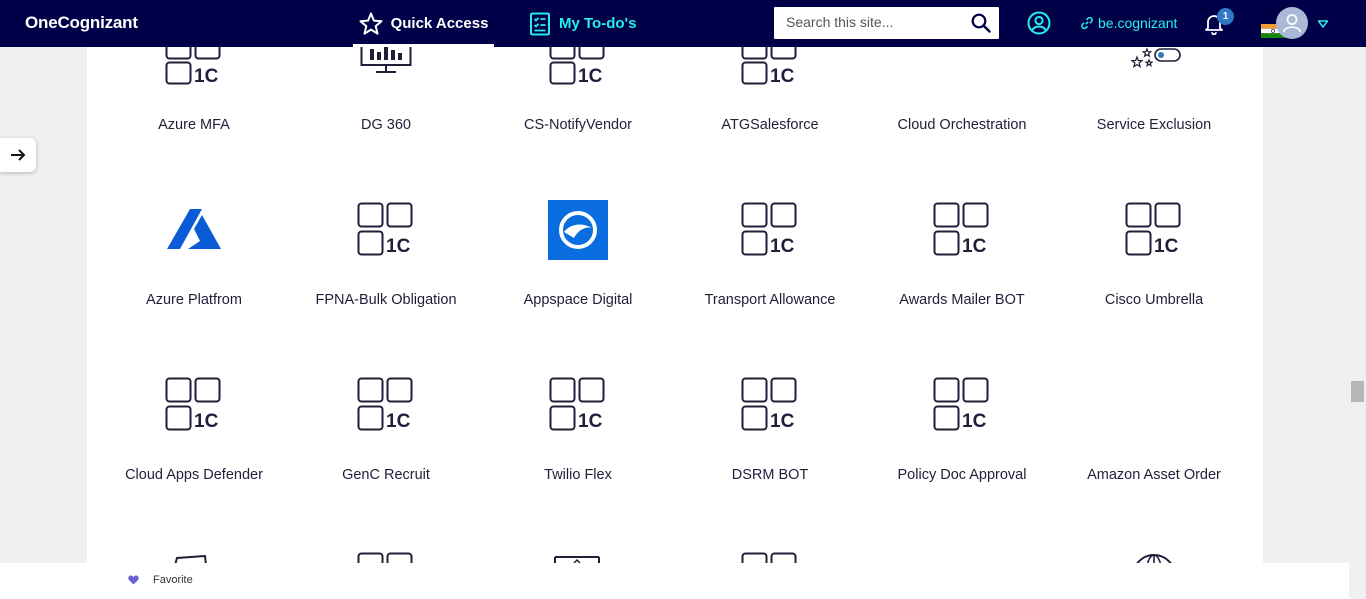  Describe the element at coordinates (578, 230) in the screenshot. I see `appspace-logo-icon` at that location.